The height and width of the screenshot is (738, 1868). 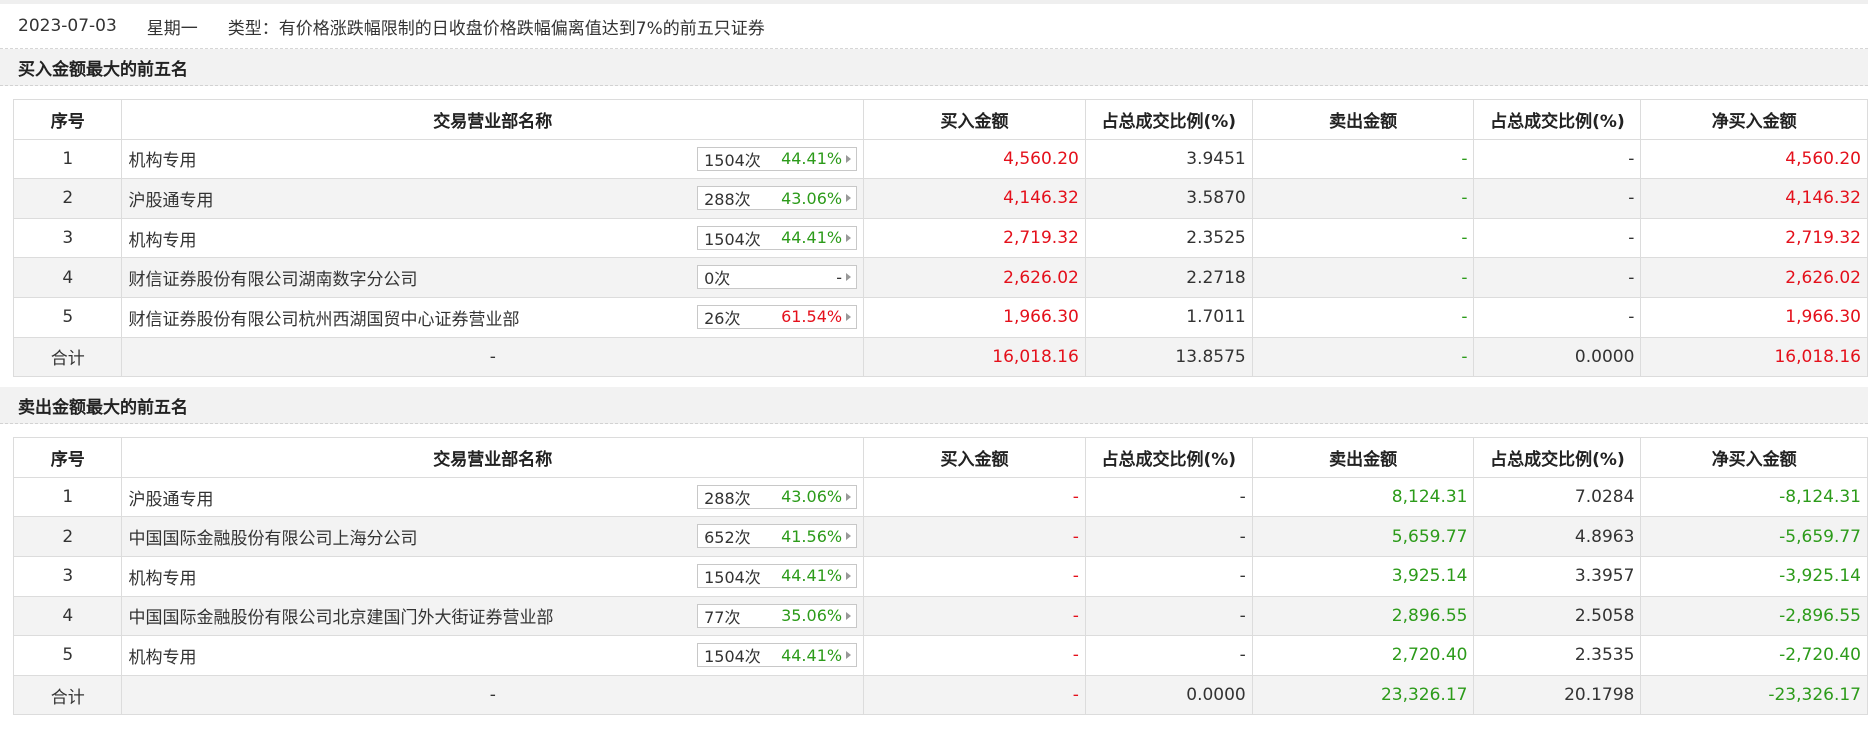 What do you see at coordinates (1557, 497) in the screenshot?
I see `sell-ratio: 7.0284` at bounding box center [1557, 497].